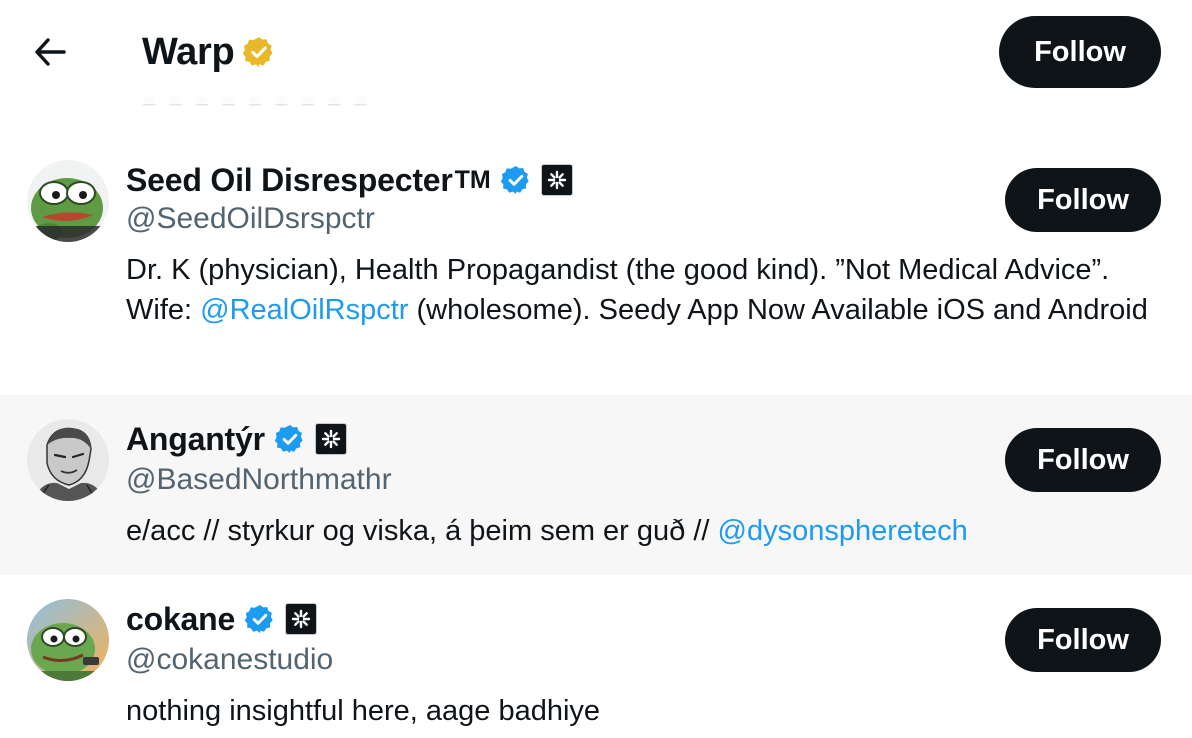  I want to click on page-title: Warp, so click(188, 51).